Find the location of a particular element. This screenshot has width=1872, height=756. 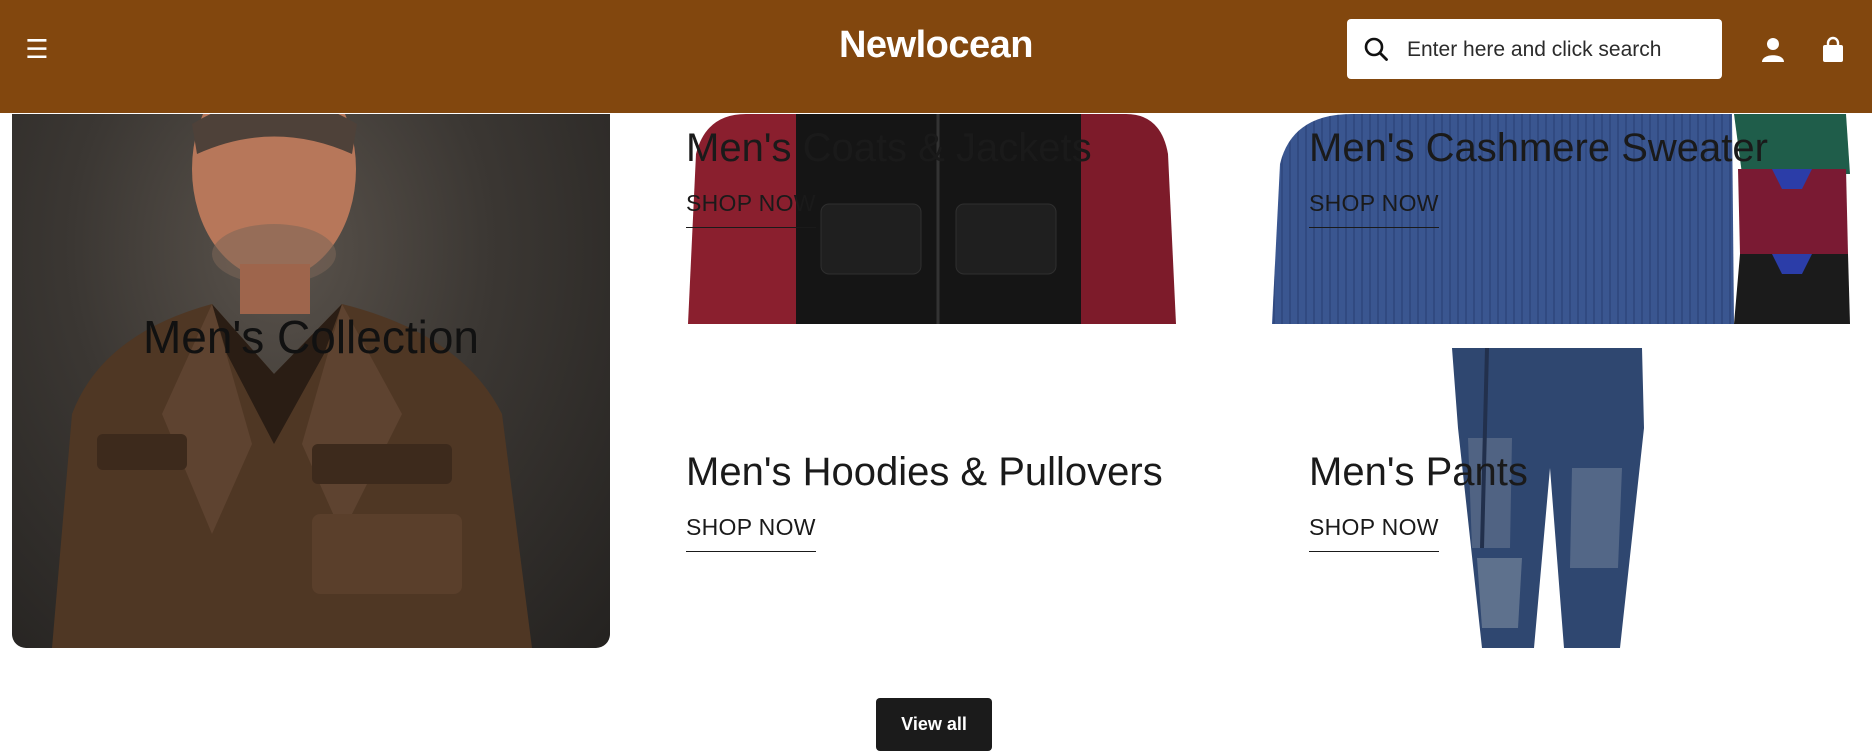

cashmere-sweater-shop-now-link: SHOP NOW is located at coordinates (1374, 209).